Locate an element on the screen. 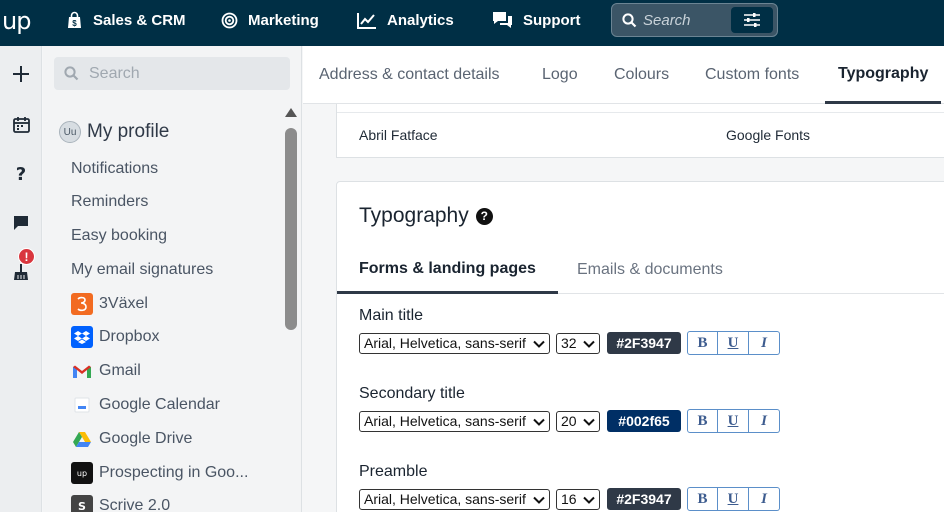  app-logo: up is located at coordinates (16, 21).